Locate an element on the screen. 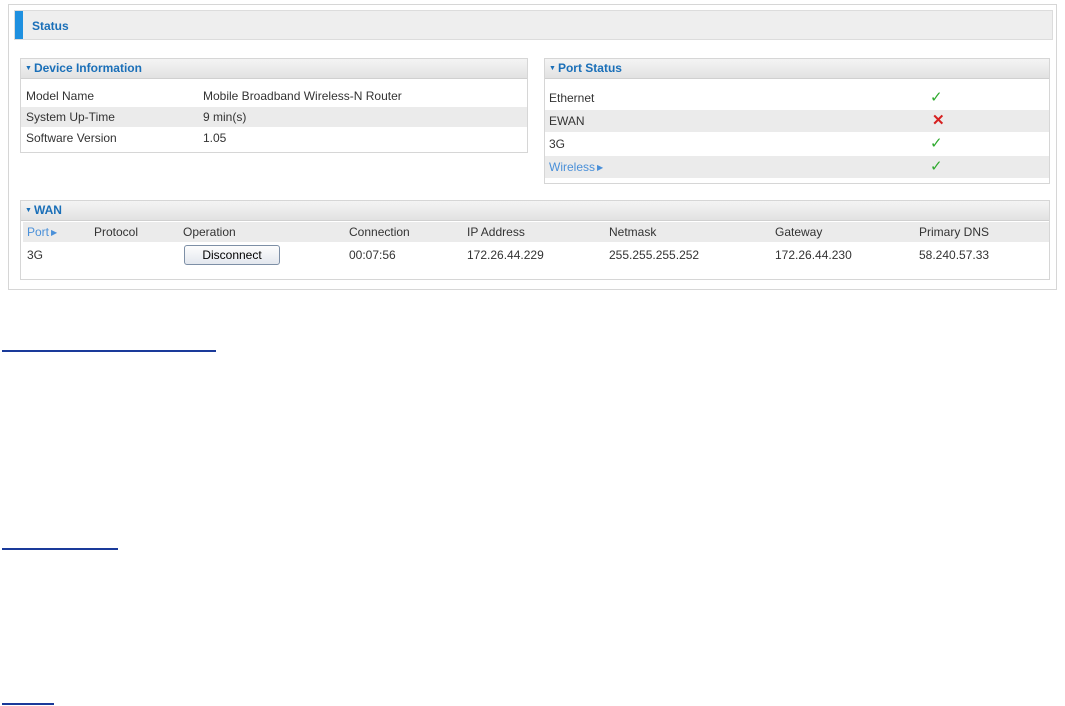 The width and height of the screenshot is (1065, 706). device-information-title: Device Information is located at coordinates (87, 68).